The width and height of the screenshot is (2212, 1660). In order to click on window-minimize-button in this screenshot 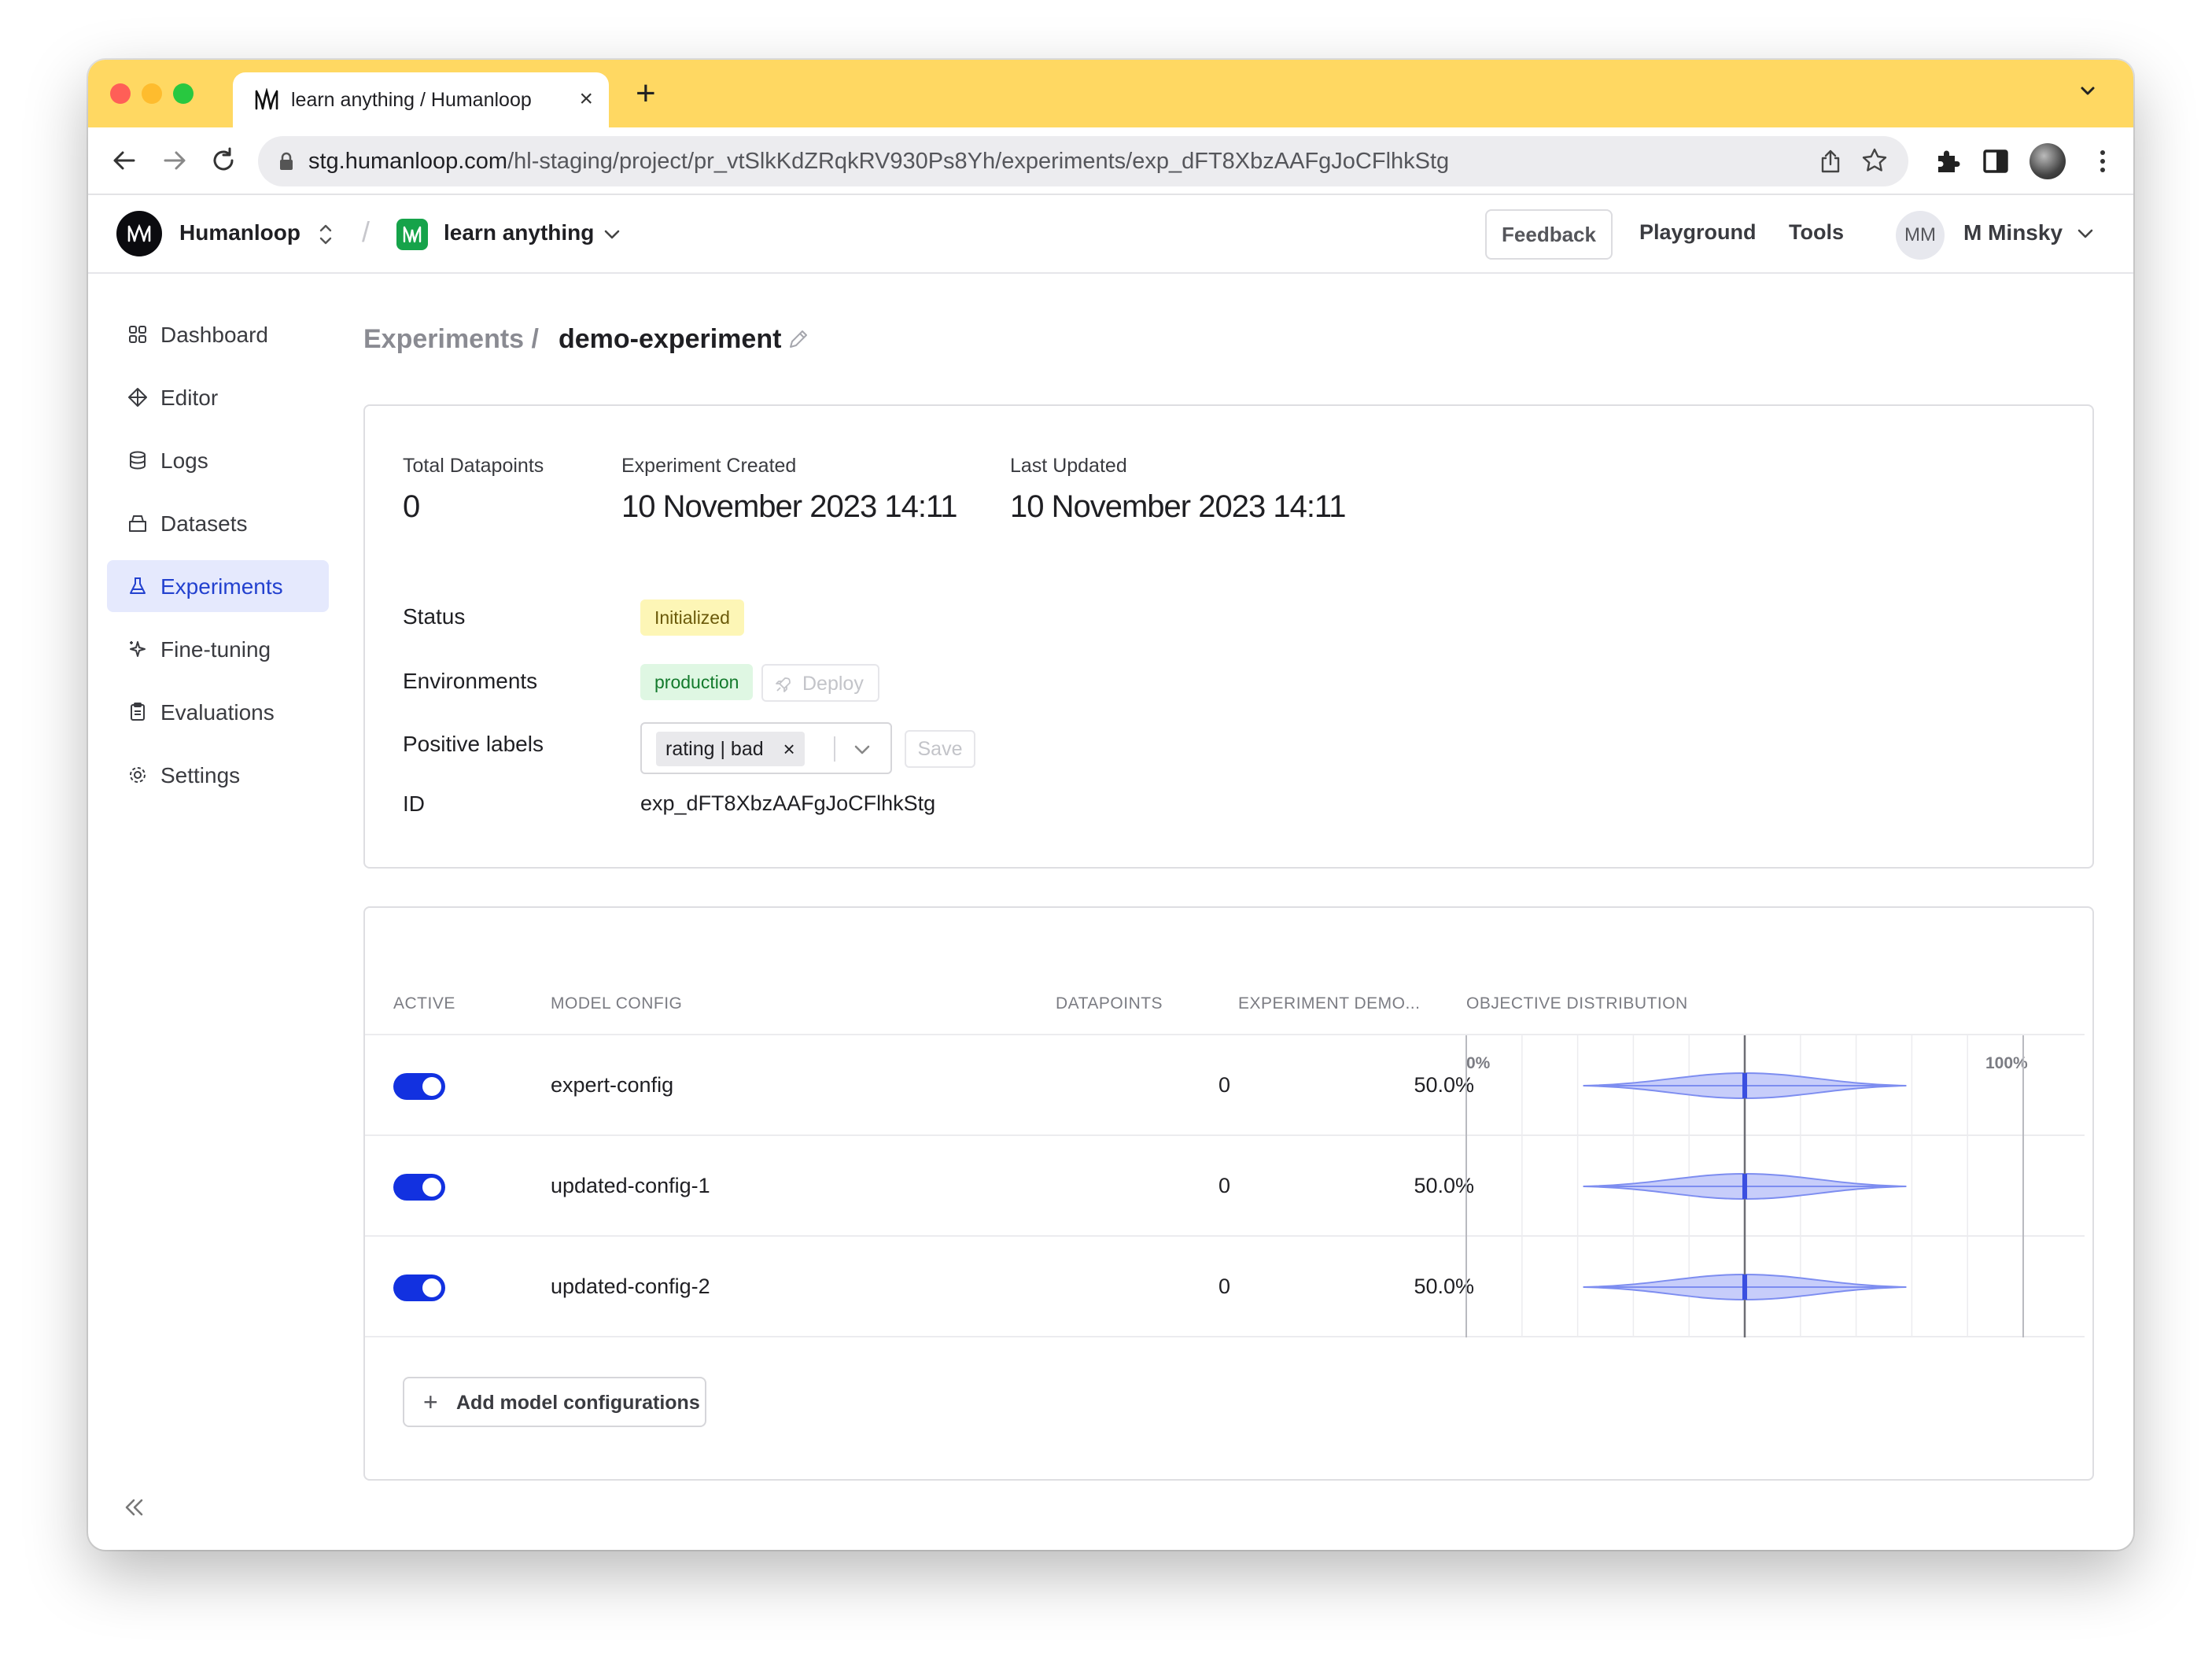, I will do `click(152, 93)`.